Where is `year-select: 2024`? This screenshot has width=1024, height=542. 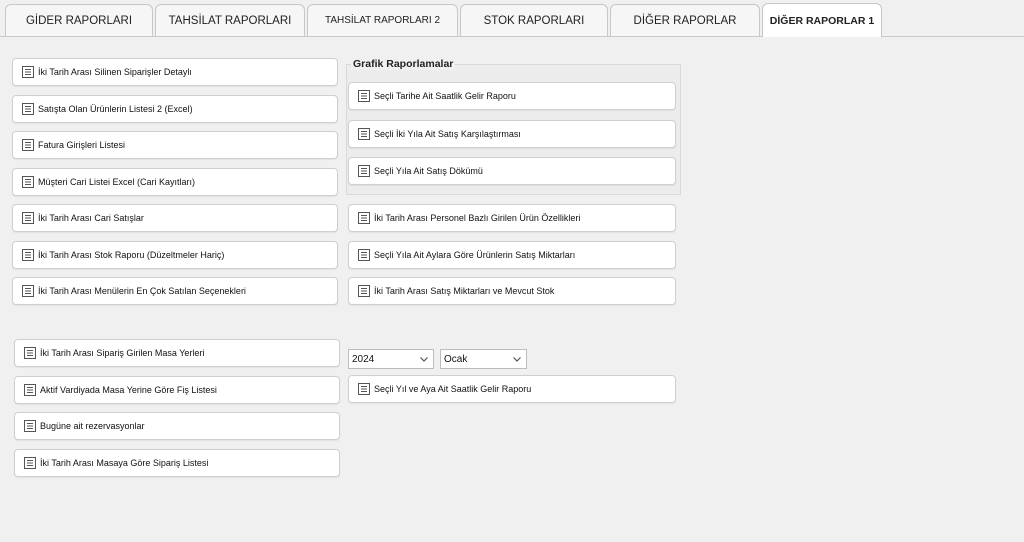 year-select: 2024 is located at coordinates (391, 359).